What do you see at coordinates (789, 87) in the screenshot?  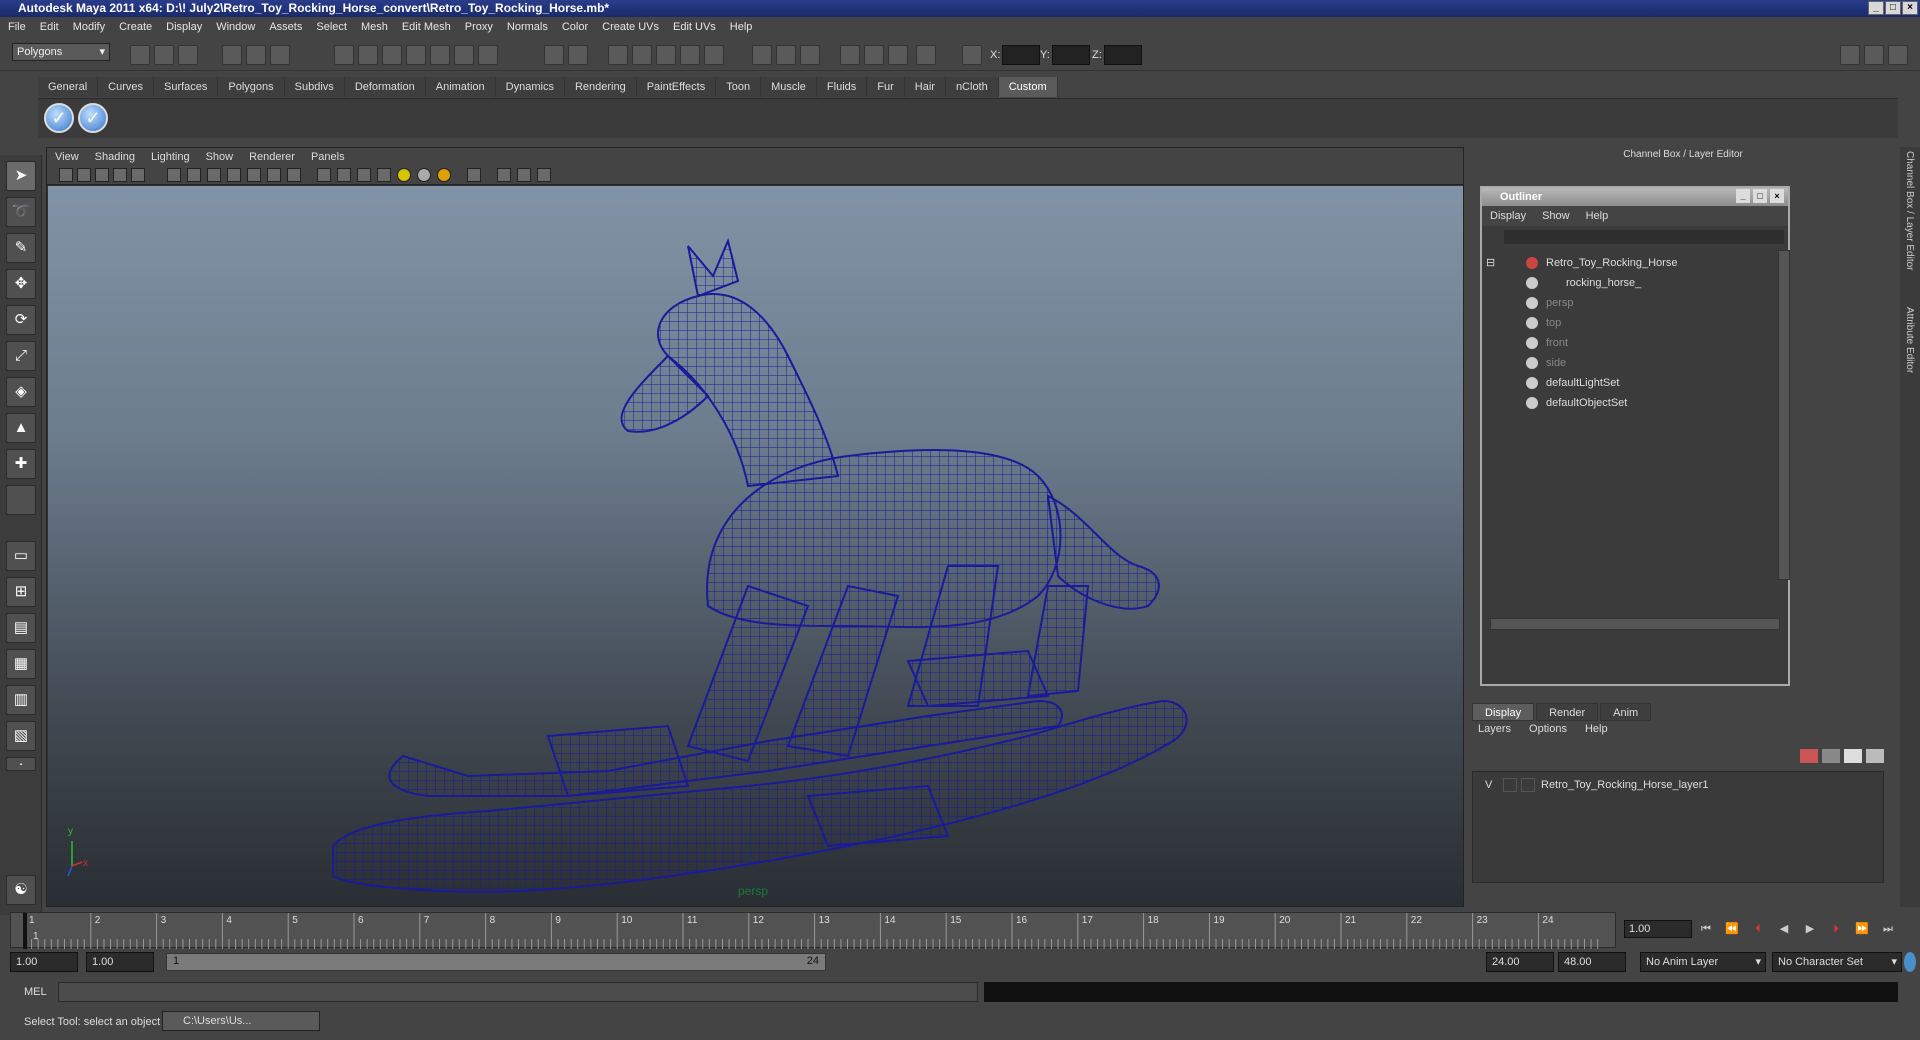 I see `shelf-tab-muscle: Muscle` at bounding box center [789, 87].